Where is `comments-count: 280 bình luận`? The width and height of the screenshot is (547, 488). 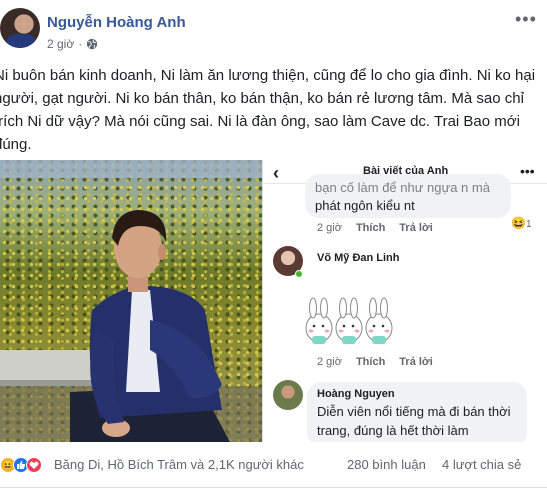 comments-count: 280 bình luận is located at coordinates (386, 464).